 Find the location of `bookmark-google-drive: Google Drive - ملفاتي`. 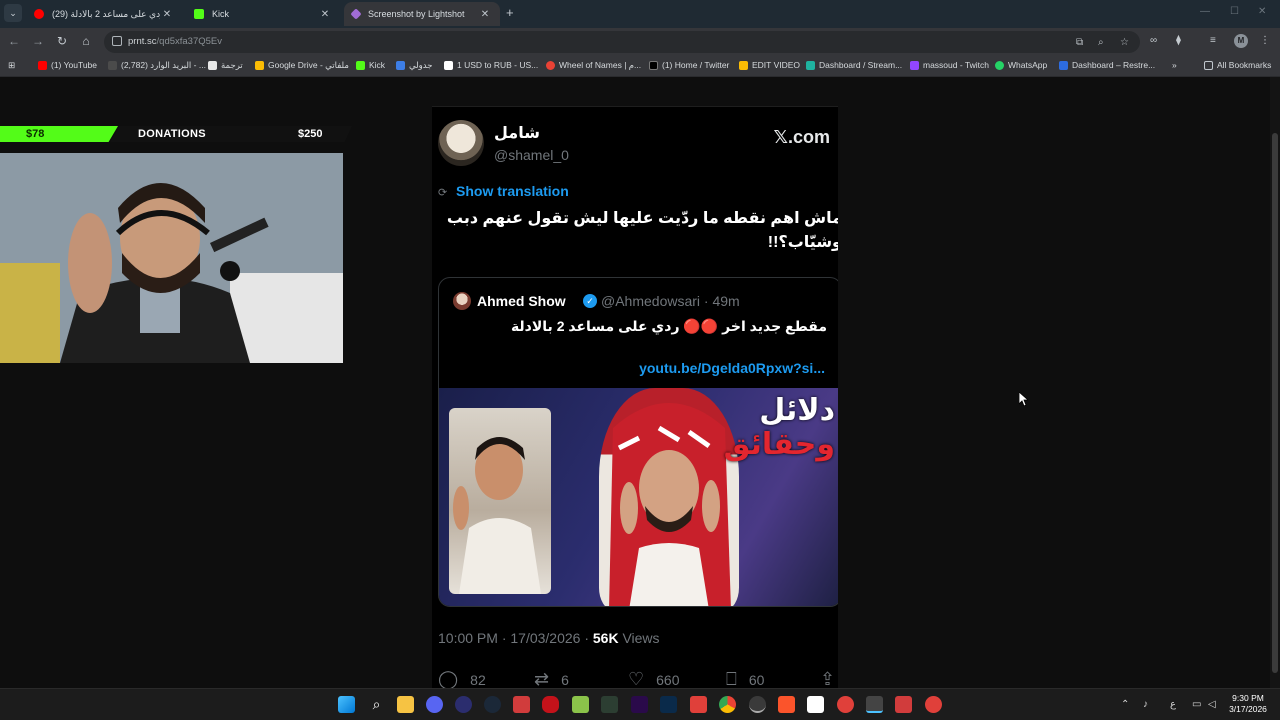

bookmark-google-drive: Google Drive - ملفاتي is located at coordinates (302, 65).